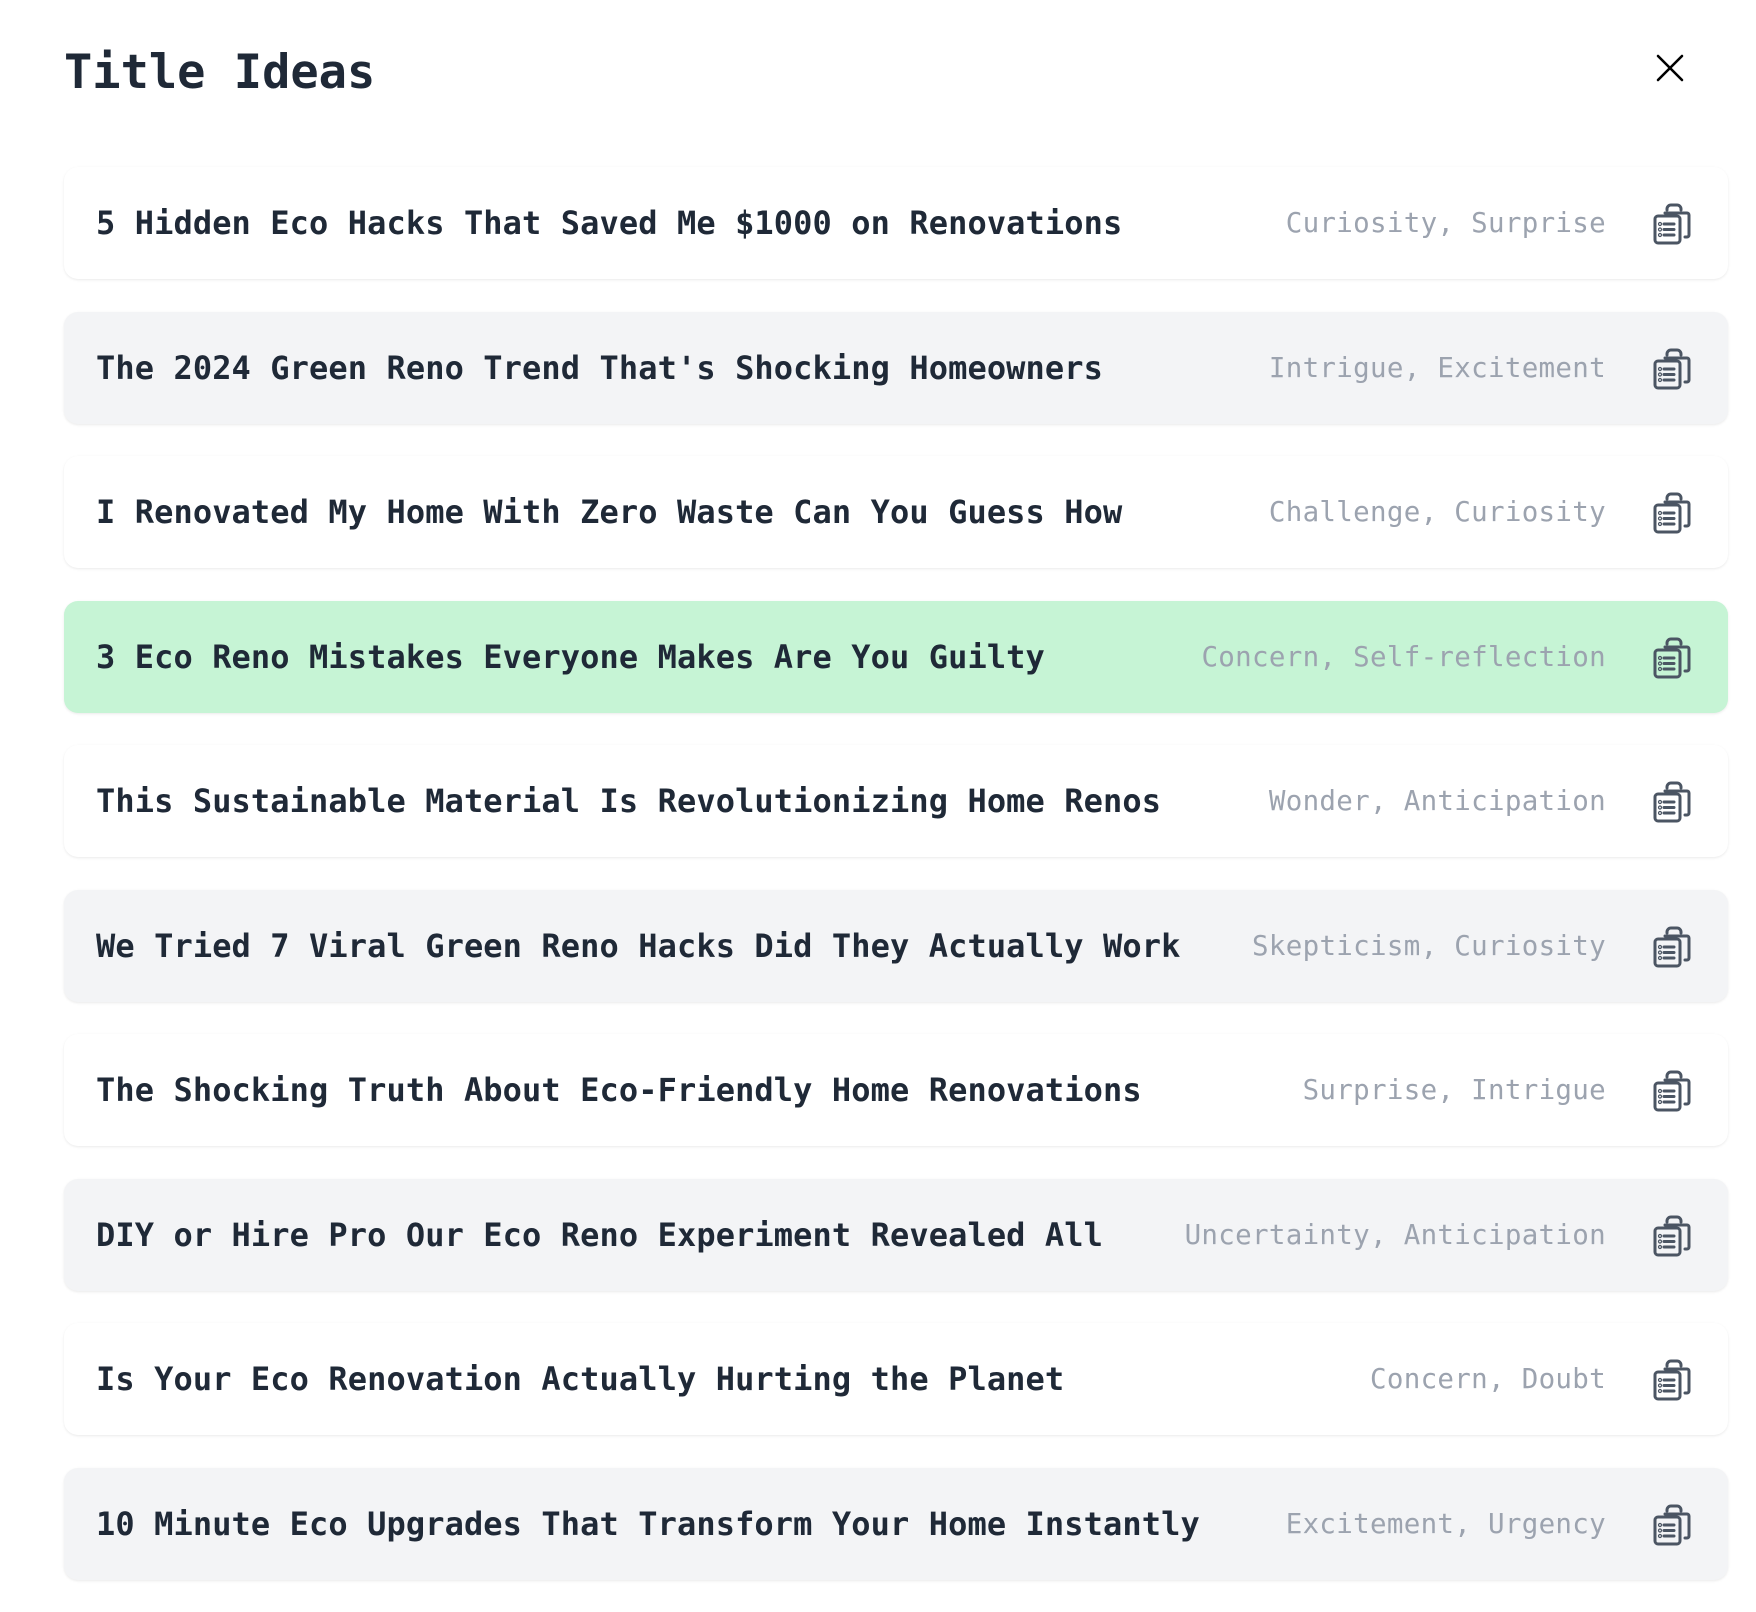 The width and height of the screenshot is (1756, 1612). I want to click on emotion-tags: Uncertainty, Anticipation, so click(1395, 1234).